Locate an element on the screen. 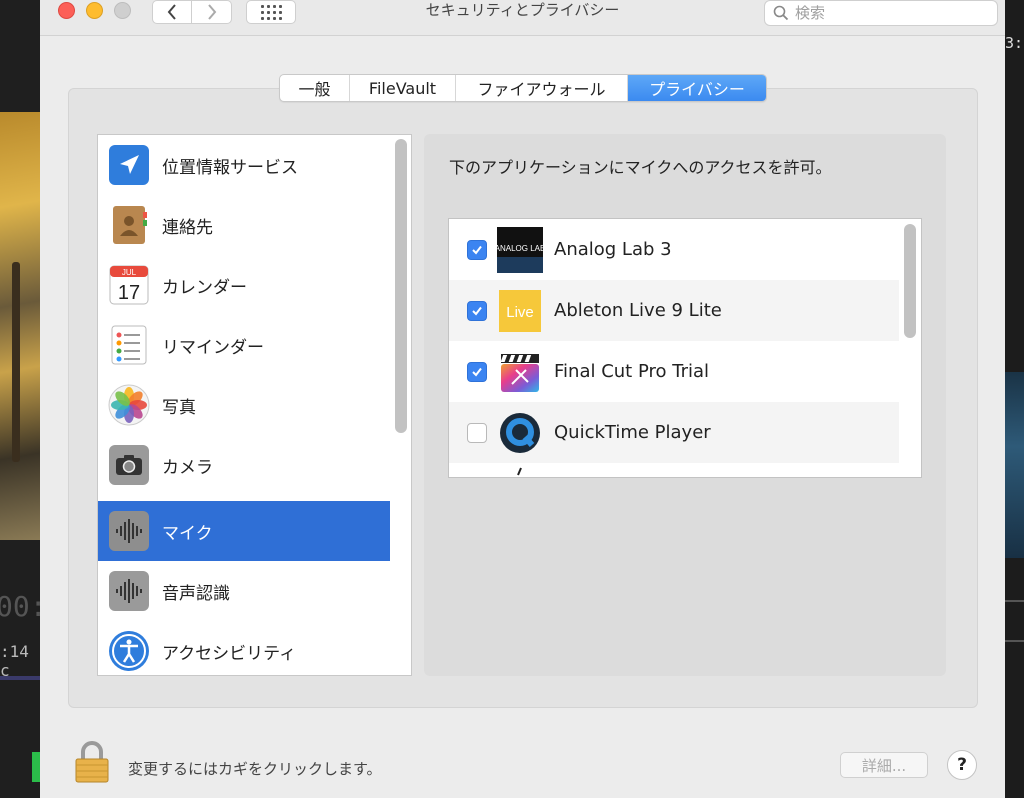 The height and width of the screenshot is (798, 1024). reminders-icon is located at coordinates (129, 345).